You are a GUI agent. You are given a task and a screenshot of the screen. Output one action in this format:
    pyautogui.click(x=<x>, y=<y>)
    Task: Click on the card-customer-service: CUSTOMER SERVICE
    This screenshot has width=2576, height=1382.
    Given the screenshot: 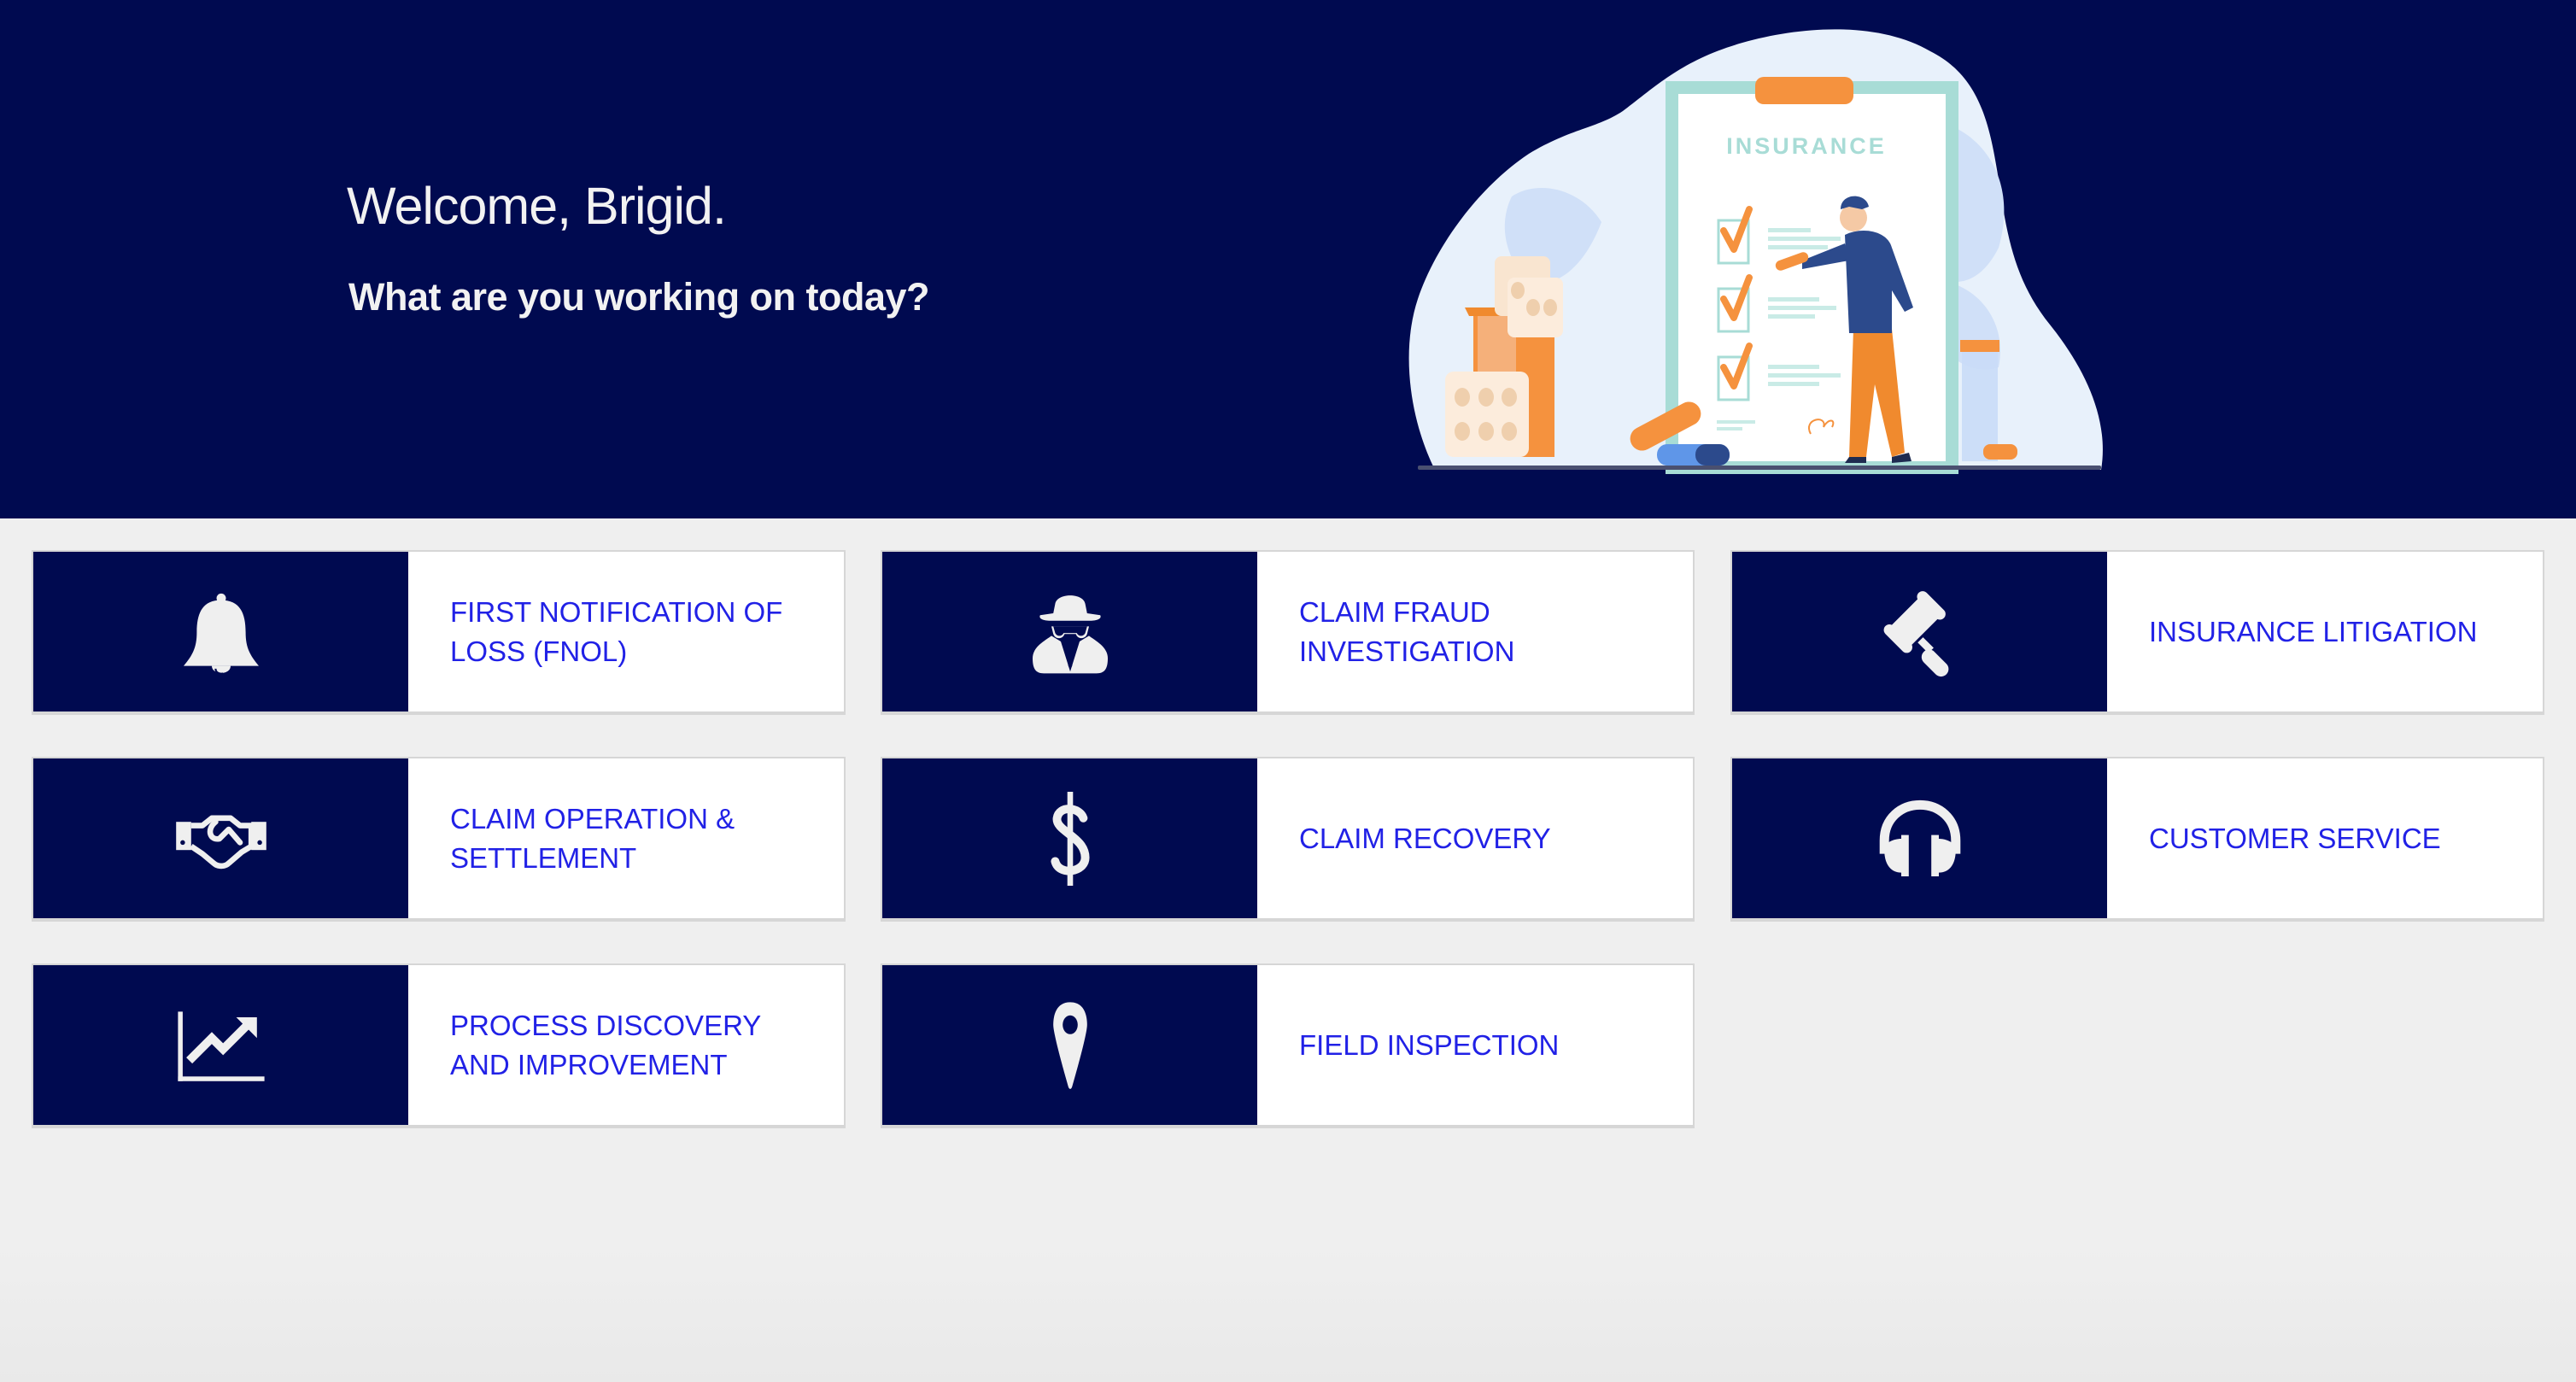 What is the action you would take?
    pyautogui.click(x=2137, y=839)
    